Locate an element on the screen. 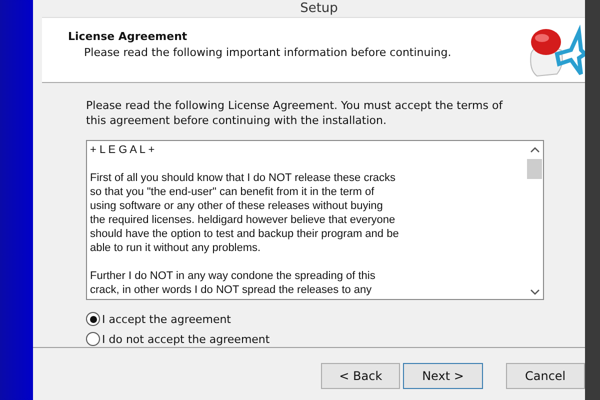 This screenshot has height=400, width=600. license-paragraph: + L E G A L + is located at coordinates (123, 150).